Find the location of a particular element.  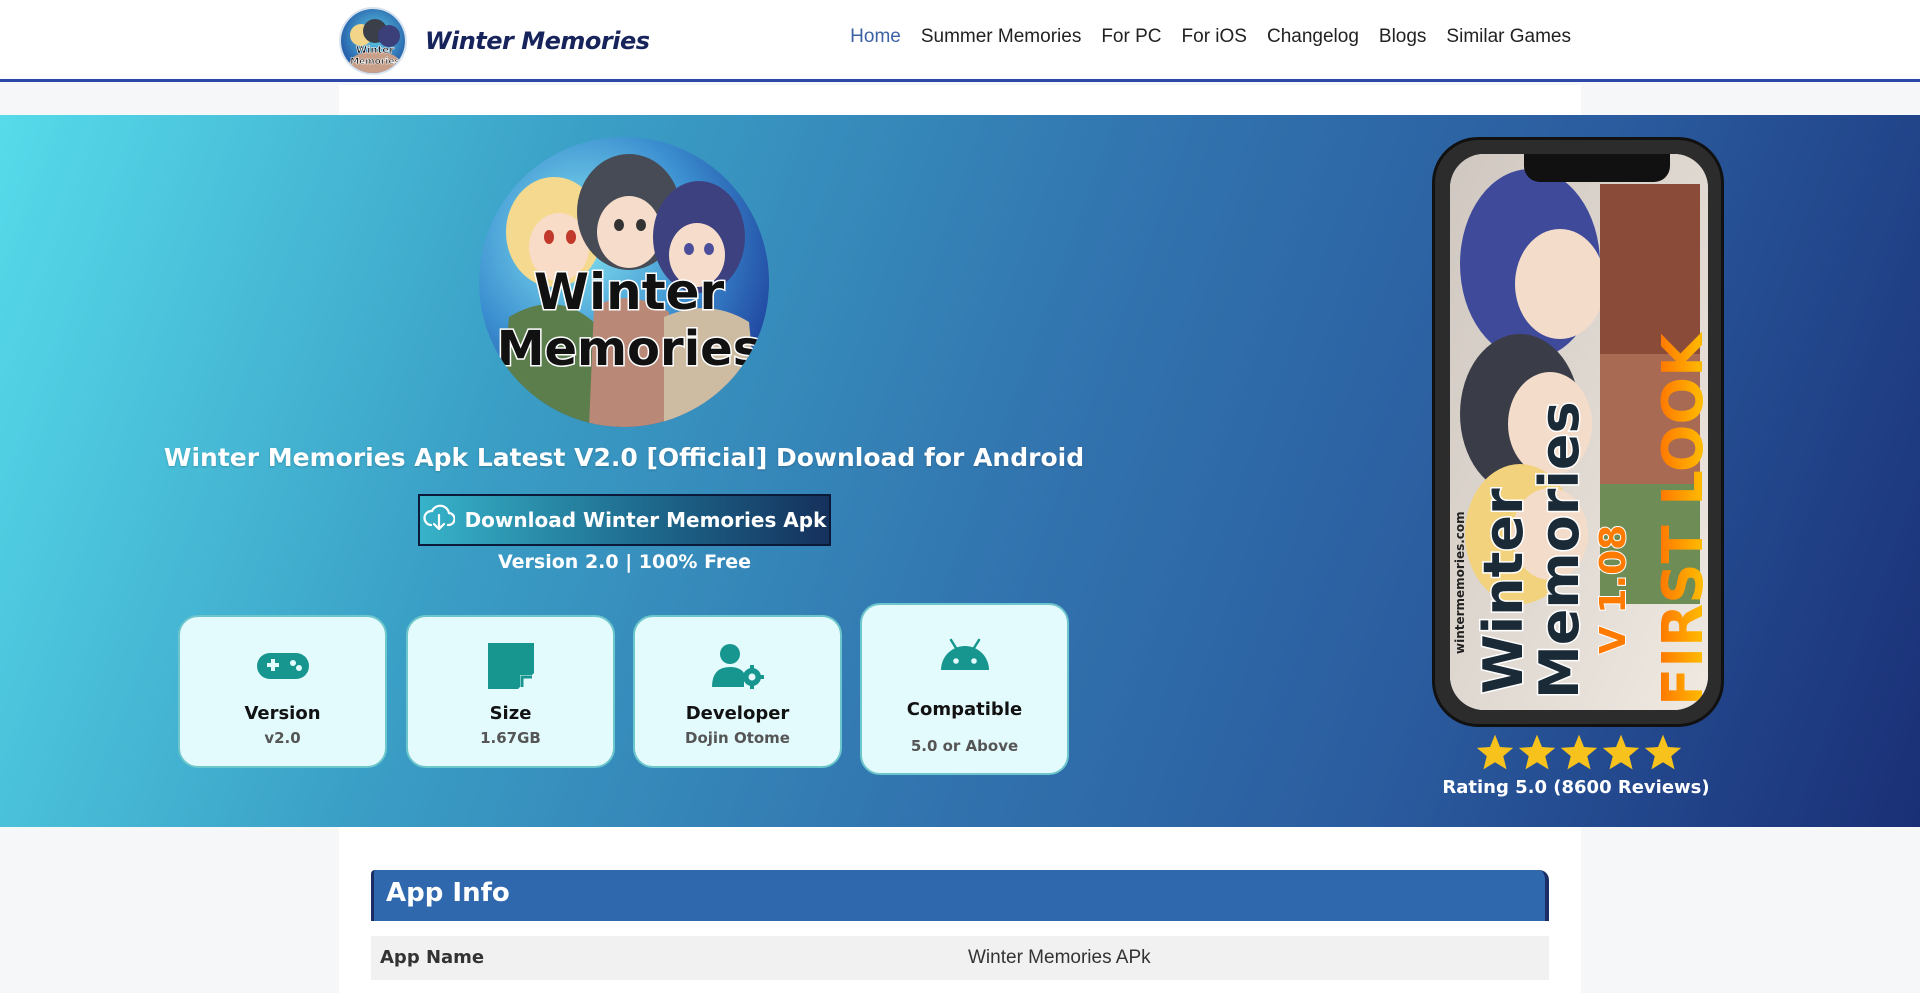

nav-summer-memories: Summer Memories is located at coordinates (1001, 37).